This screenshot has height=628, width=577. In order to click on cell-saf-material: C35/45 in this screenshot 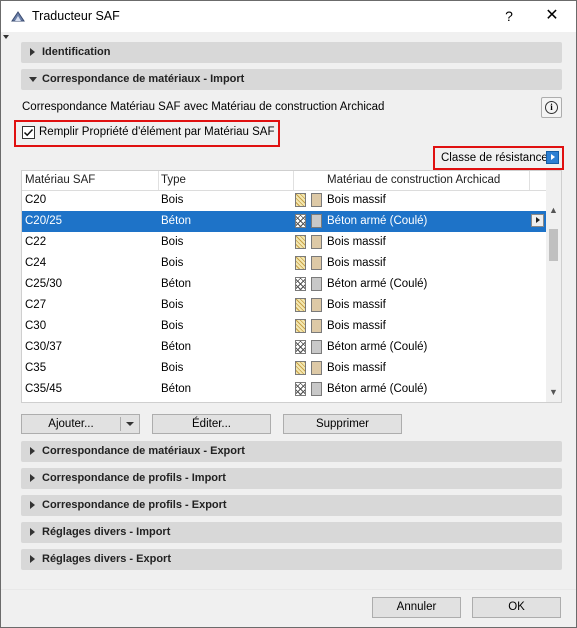, I will do `click(44, 389)`.